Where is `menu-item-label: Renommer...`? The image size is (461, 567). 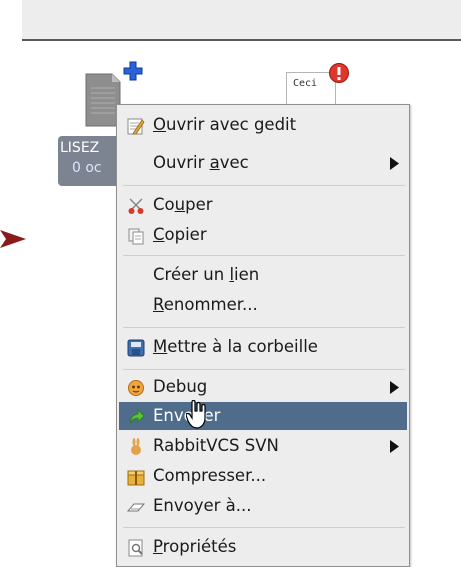 menu-item-label: Renommer... is located at coordinates (205, 304).